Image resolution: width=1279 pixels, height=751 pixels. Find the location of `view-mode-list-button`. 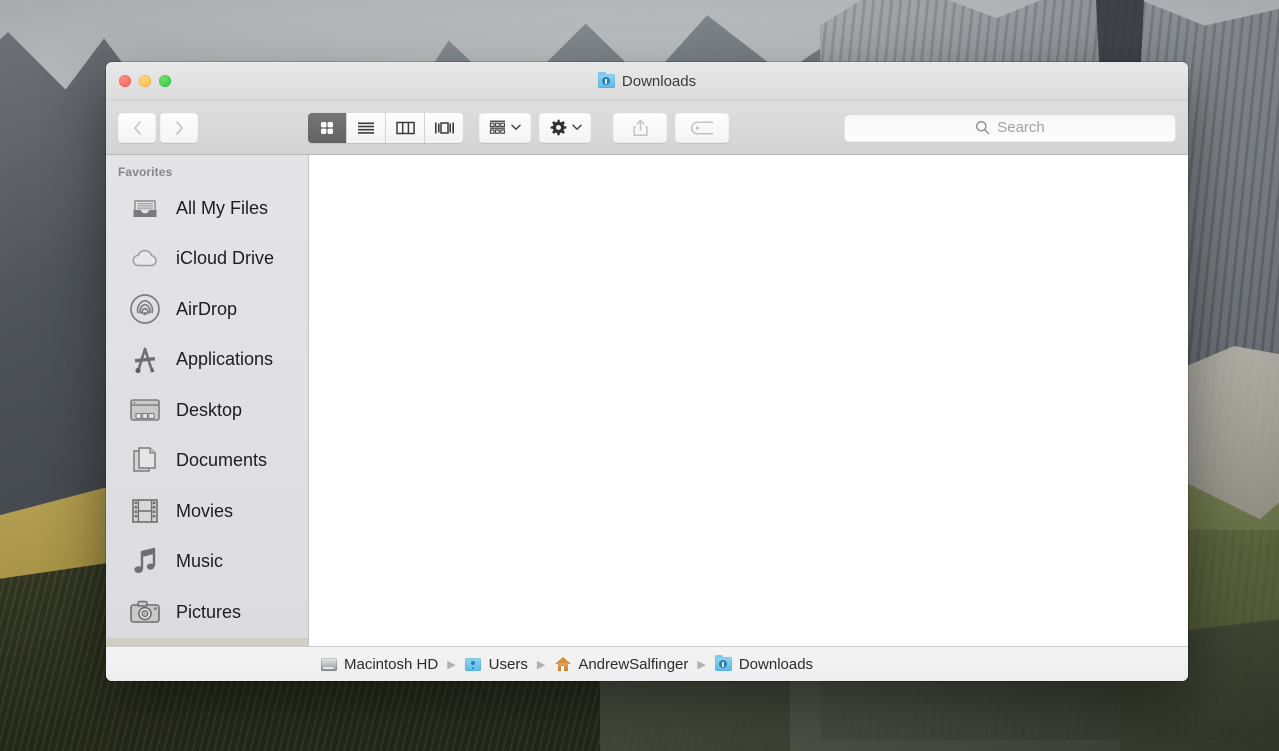

view-mode-list-button is located at coordinates (365, 127).